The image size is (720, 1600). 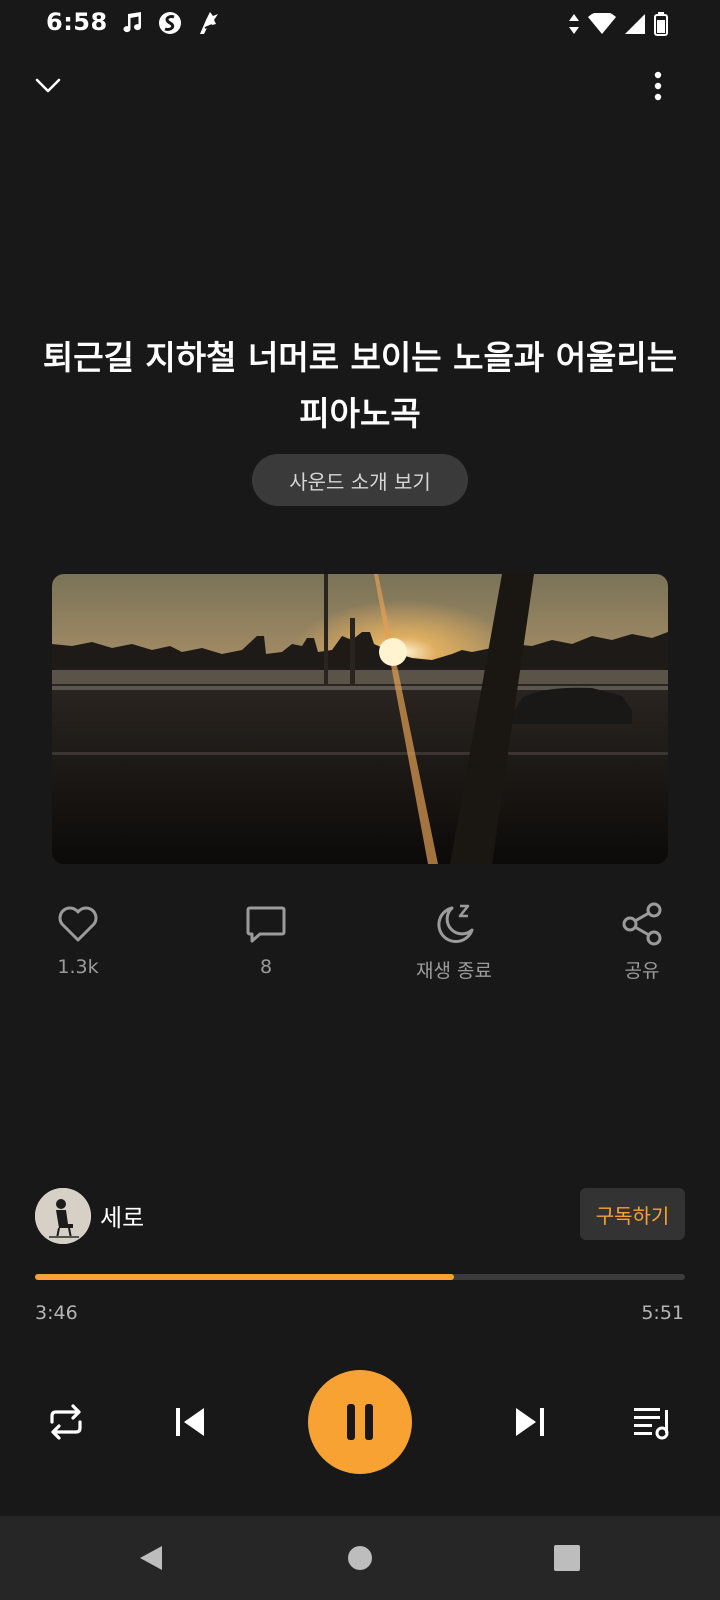 I want to click on next-button, so click(x=530, y=1422).